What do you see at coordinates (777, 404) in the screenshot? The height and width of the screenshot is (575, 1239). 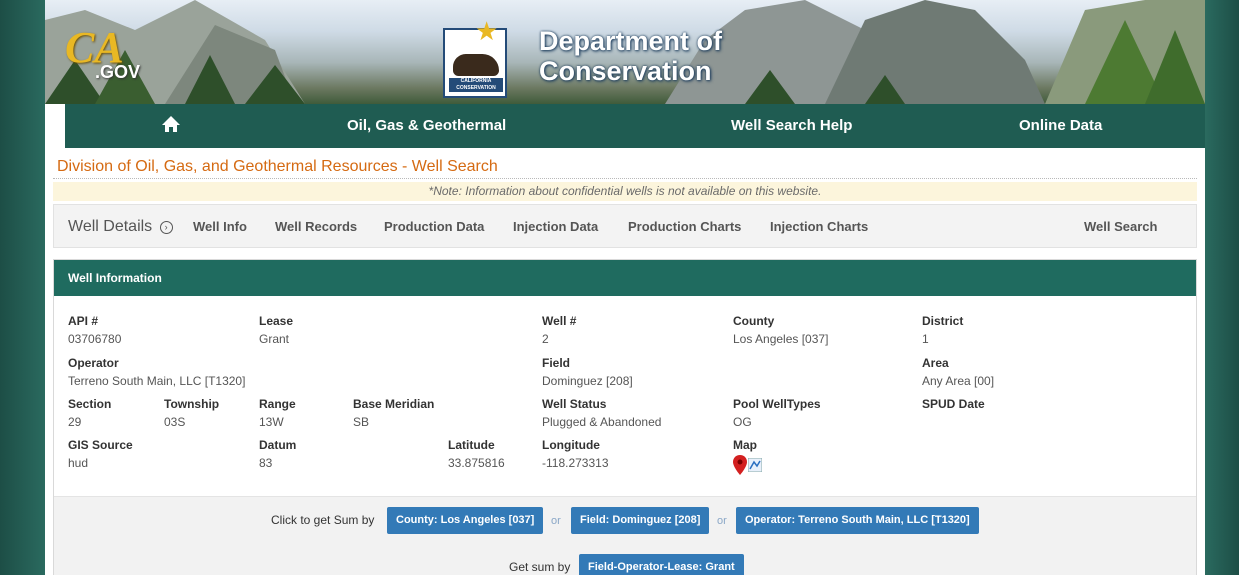 I see `pool-welltypes-label: Pool WellTypes` at bounding box center [777, 404].